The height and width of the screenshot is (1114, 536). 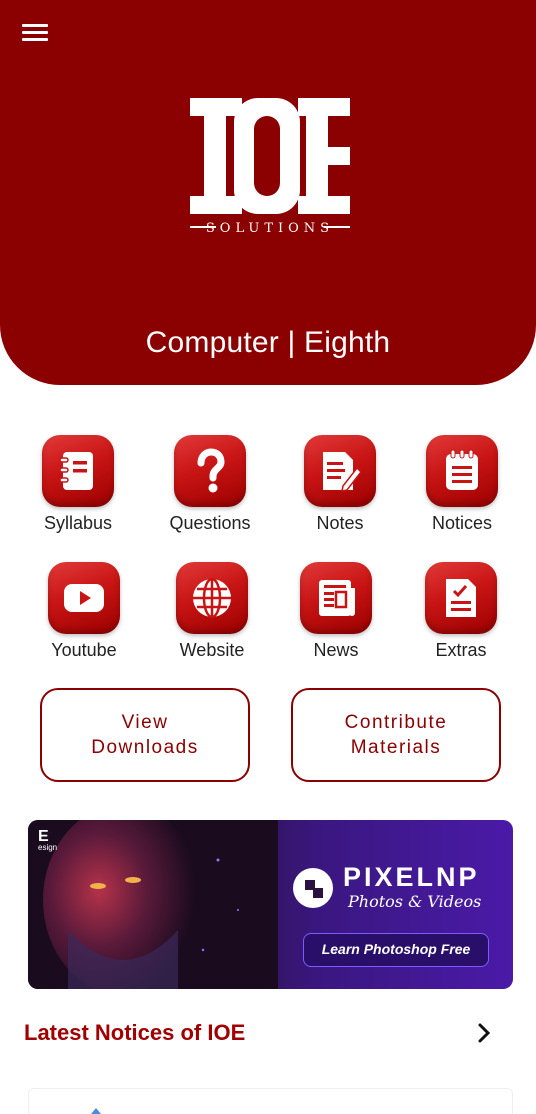 I want to click on notebook-icon, so click(x=78, y=471).